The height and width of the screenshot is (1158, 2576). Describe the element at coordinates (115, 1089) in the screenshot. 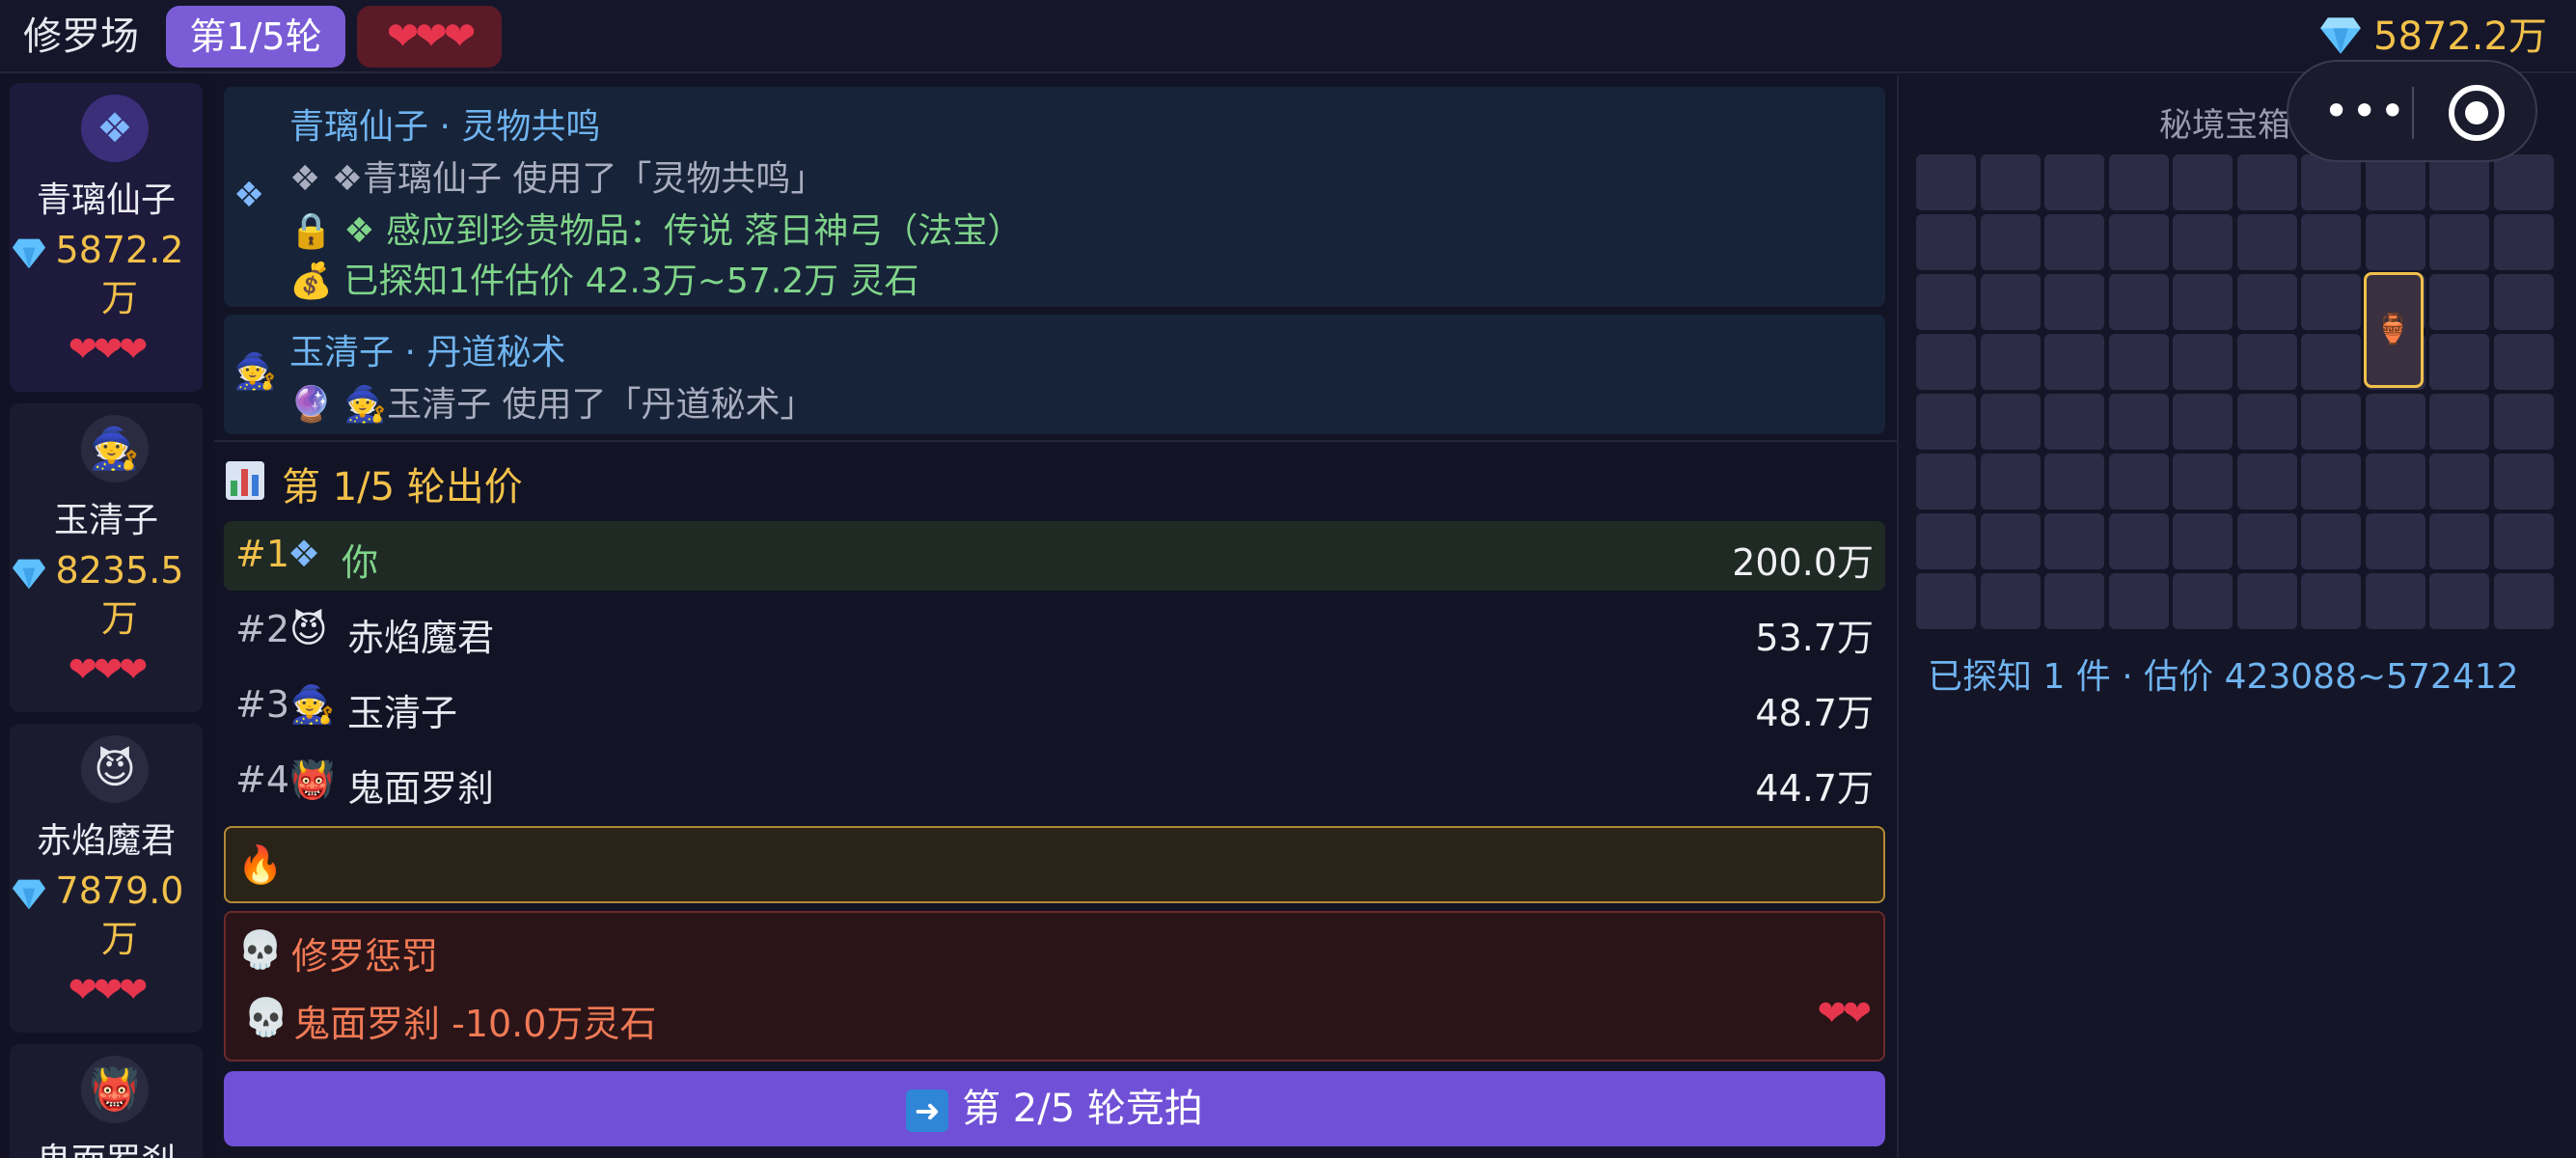

I see `player-avatar: 👹` at that location.